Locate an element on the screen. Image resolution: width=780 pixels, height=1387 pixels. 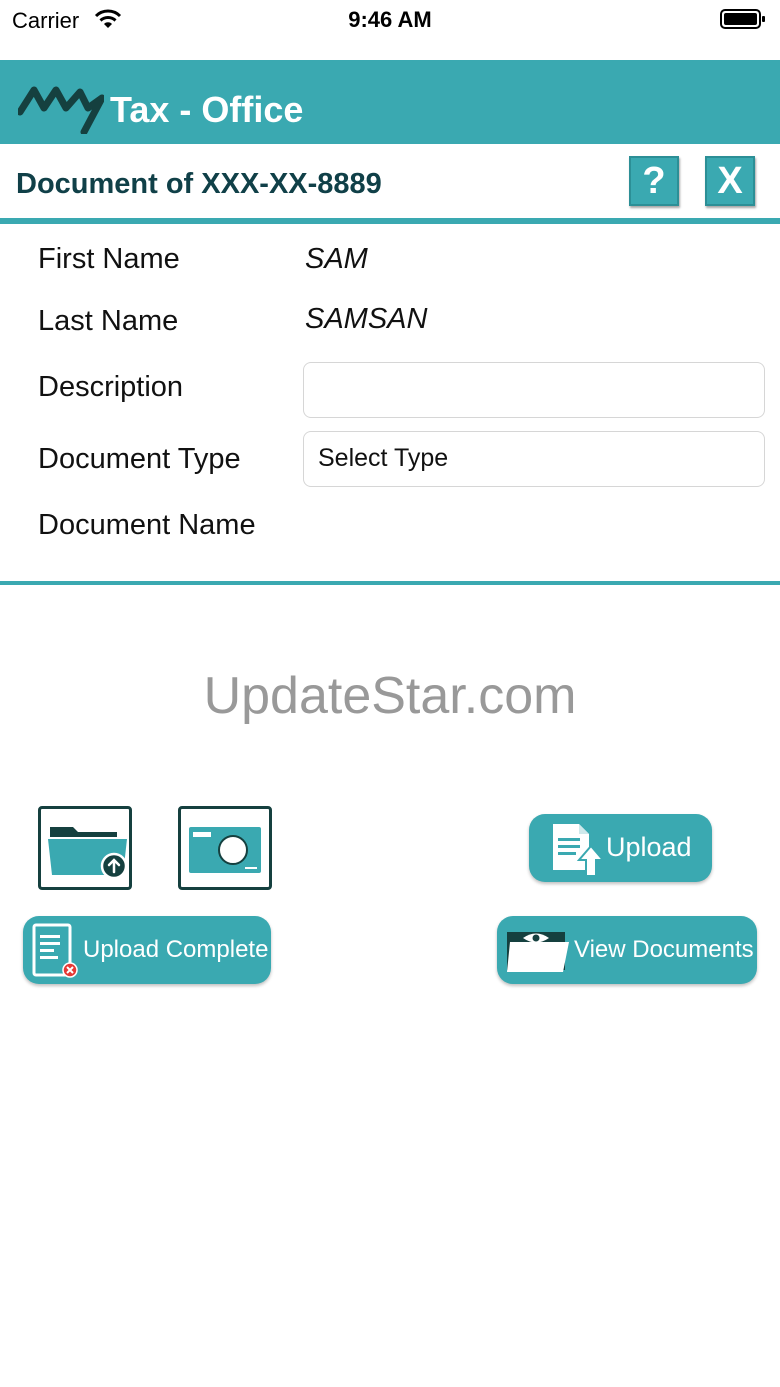
document-complete-icon is located at coordinates (55, 950).